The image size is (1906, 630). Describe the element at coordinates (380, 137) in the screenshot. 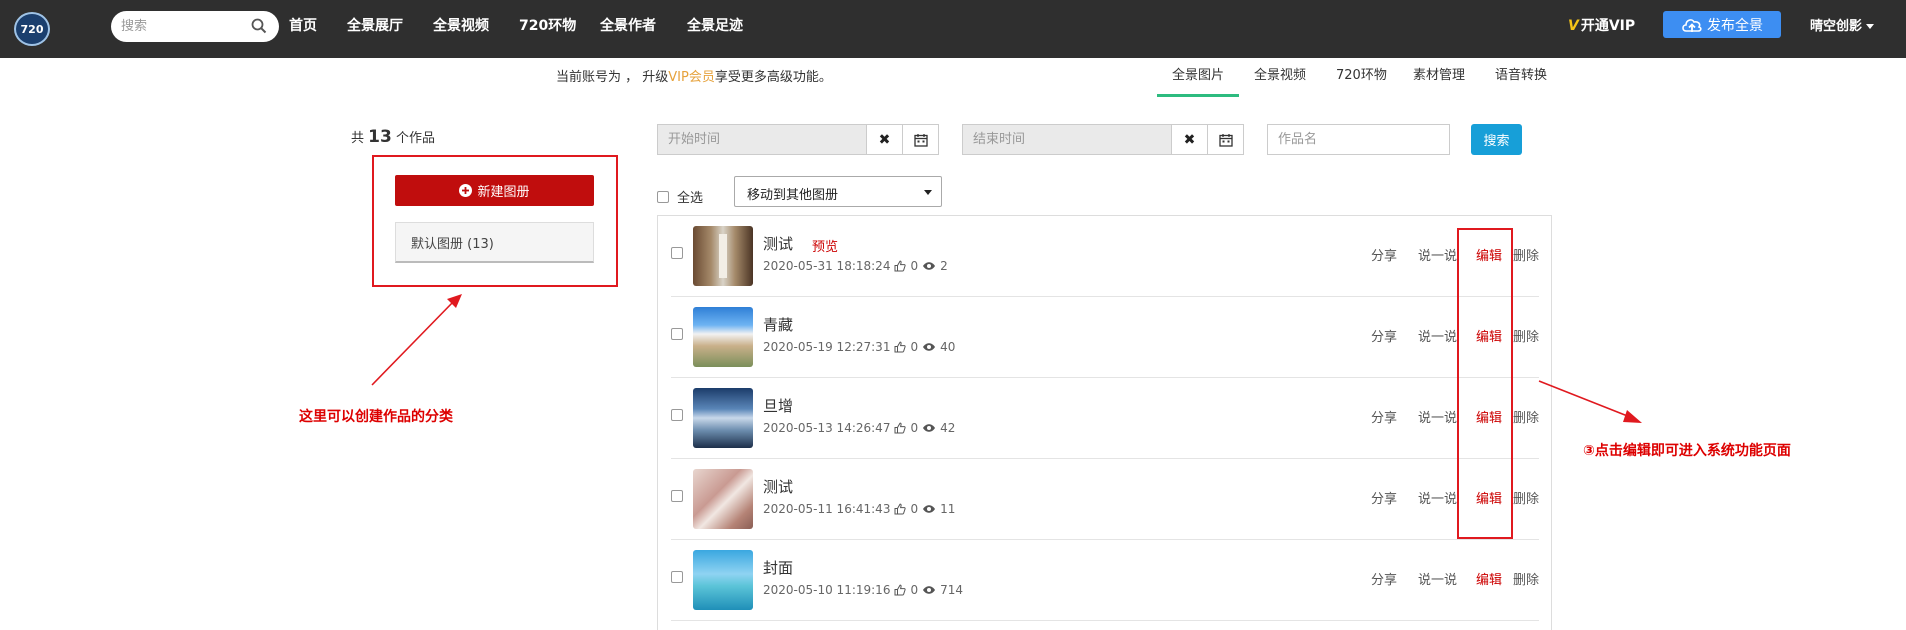

I see `count-number: 13` at that location.